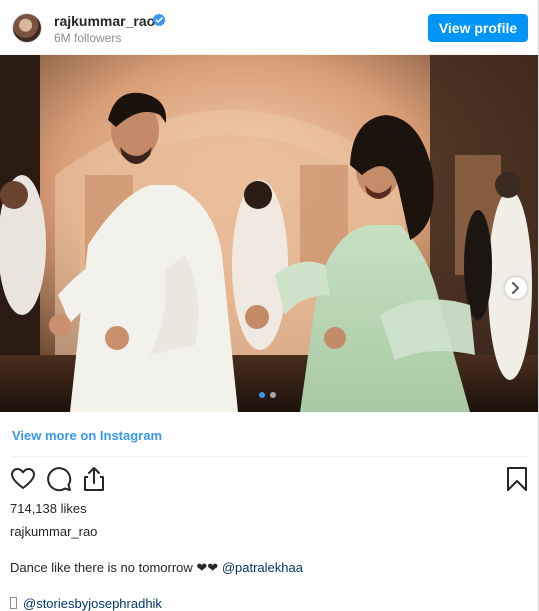 This screenshot has width=539, height=611. Describe the element at coordinates (88, 38) in the screenshot. I see `follower-count: 6M followers` at that location.